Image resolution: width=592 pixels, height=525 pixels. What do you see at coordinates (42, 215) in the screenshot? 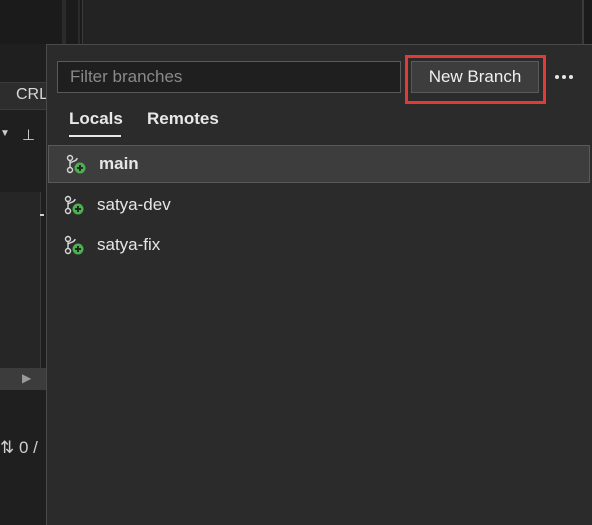
I see `dash-mark` at bounding box center [42, 215].